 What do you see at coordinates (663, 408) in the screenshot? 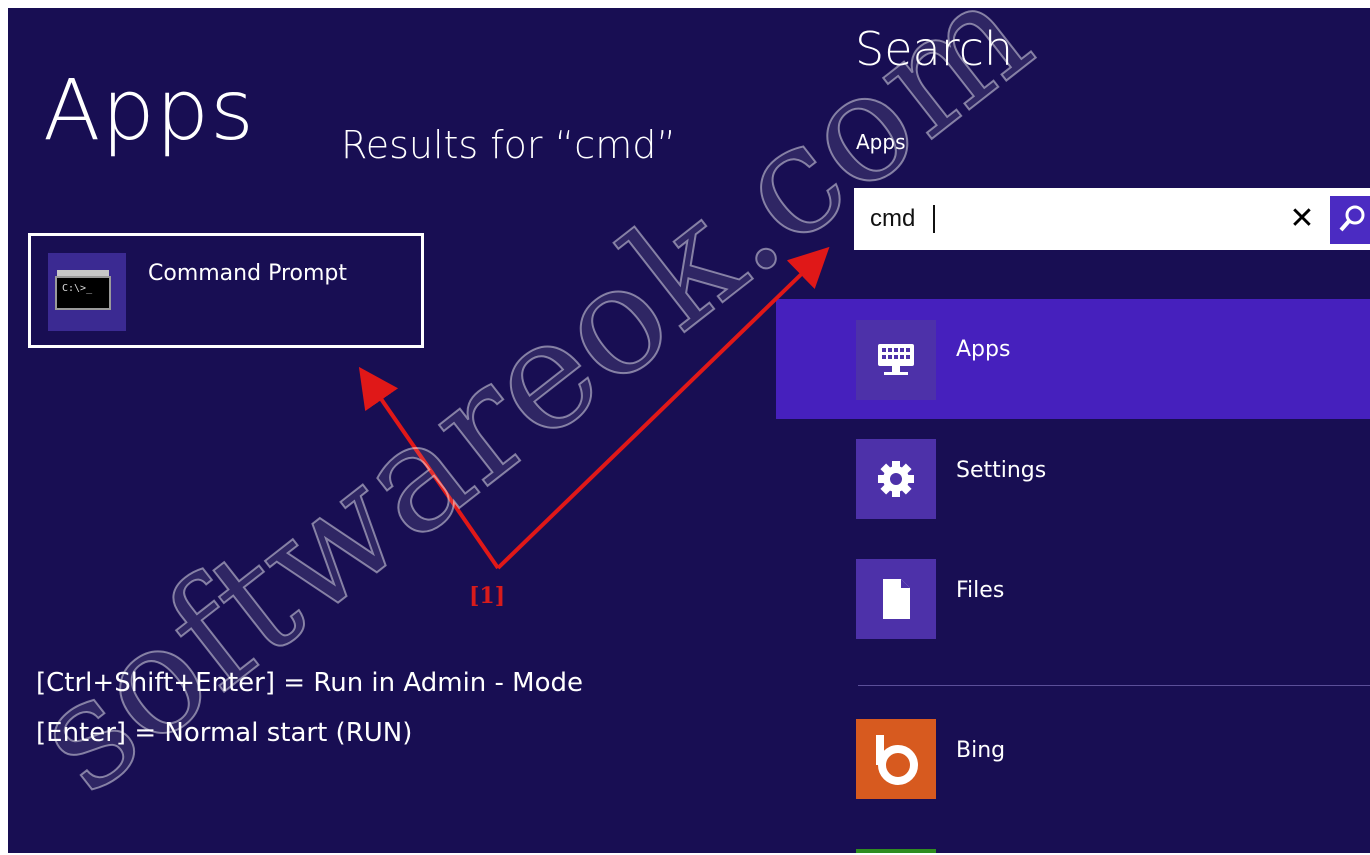
I see `arrow-to-search-box` at bounding box center [663, 408].